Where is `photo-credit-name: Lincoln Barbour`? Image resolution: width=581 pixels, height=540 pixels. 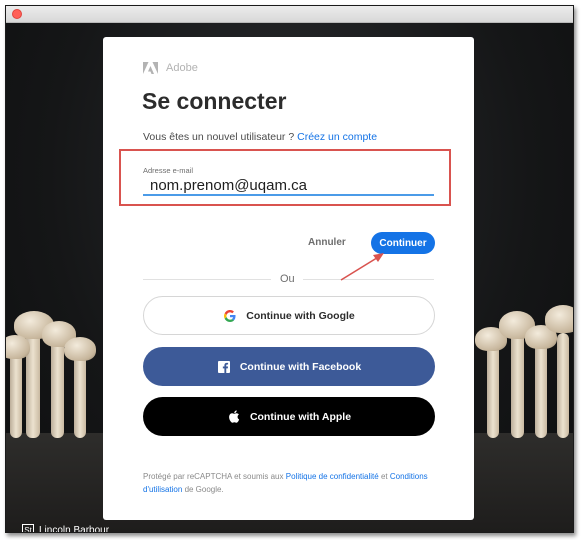
photo-credit-name: Lincoln Barbour is located at coordinates (74, 528).